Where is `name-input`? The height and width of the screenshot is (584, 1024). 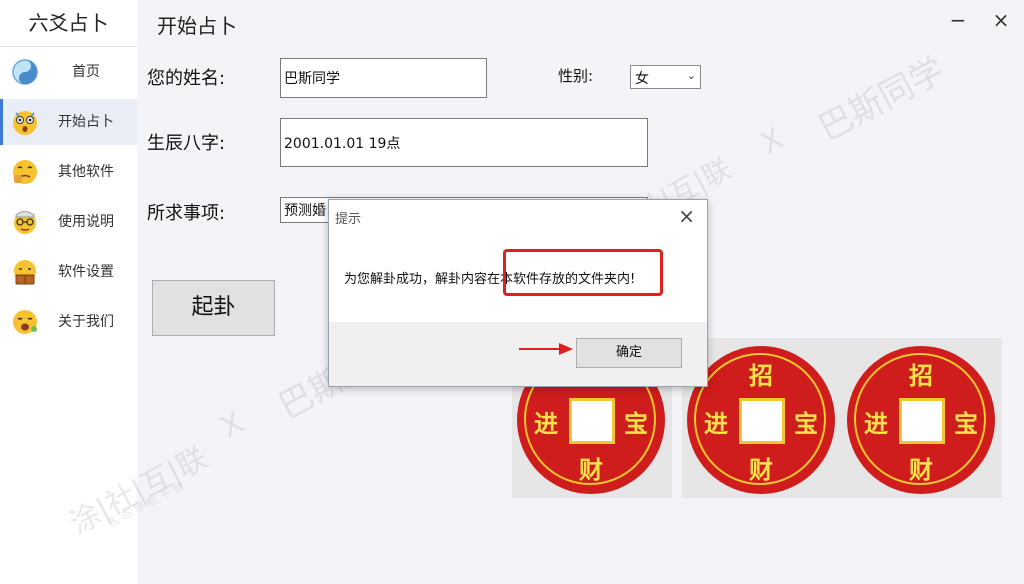 name-input is located at coordinates (383, 78).